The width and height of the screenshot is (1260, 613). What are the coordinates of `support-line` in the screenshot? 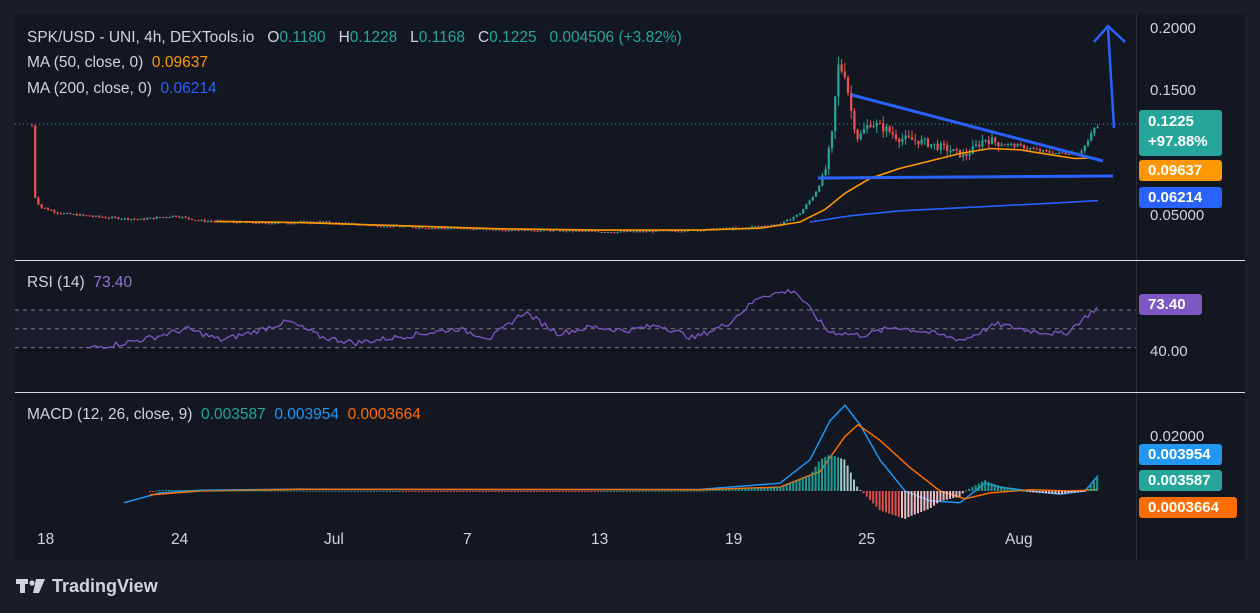 It's located at (965, 177).